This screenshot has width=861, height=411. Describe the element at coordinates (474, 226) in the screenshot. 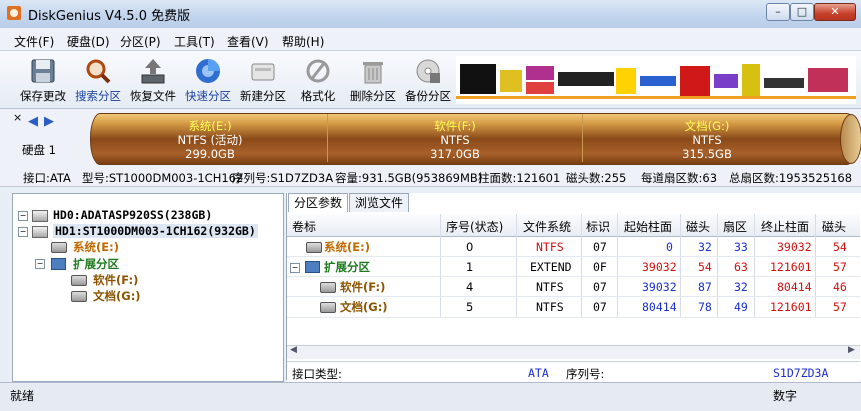

I see `column-header-index: 序号(状态)` at that location.